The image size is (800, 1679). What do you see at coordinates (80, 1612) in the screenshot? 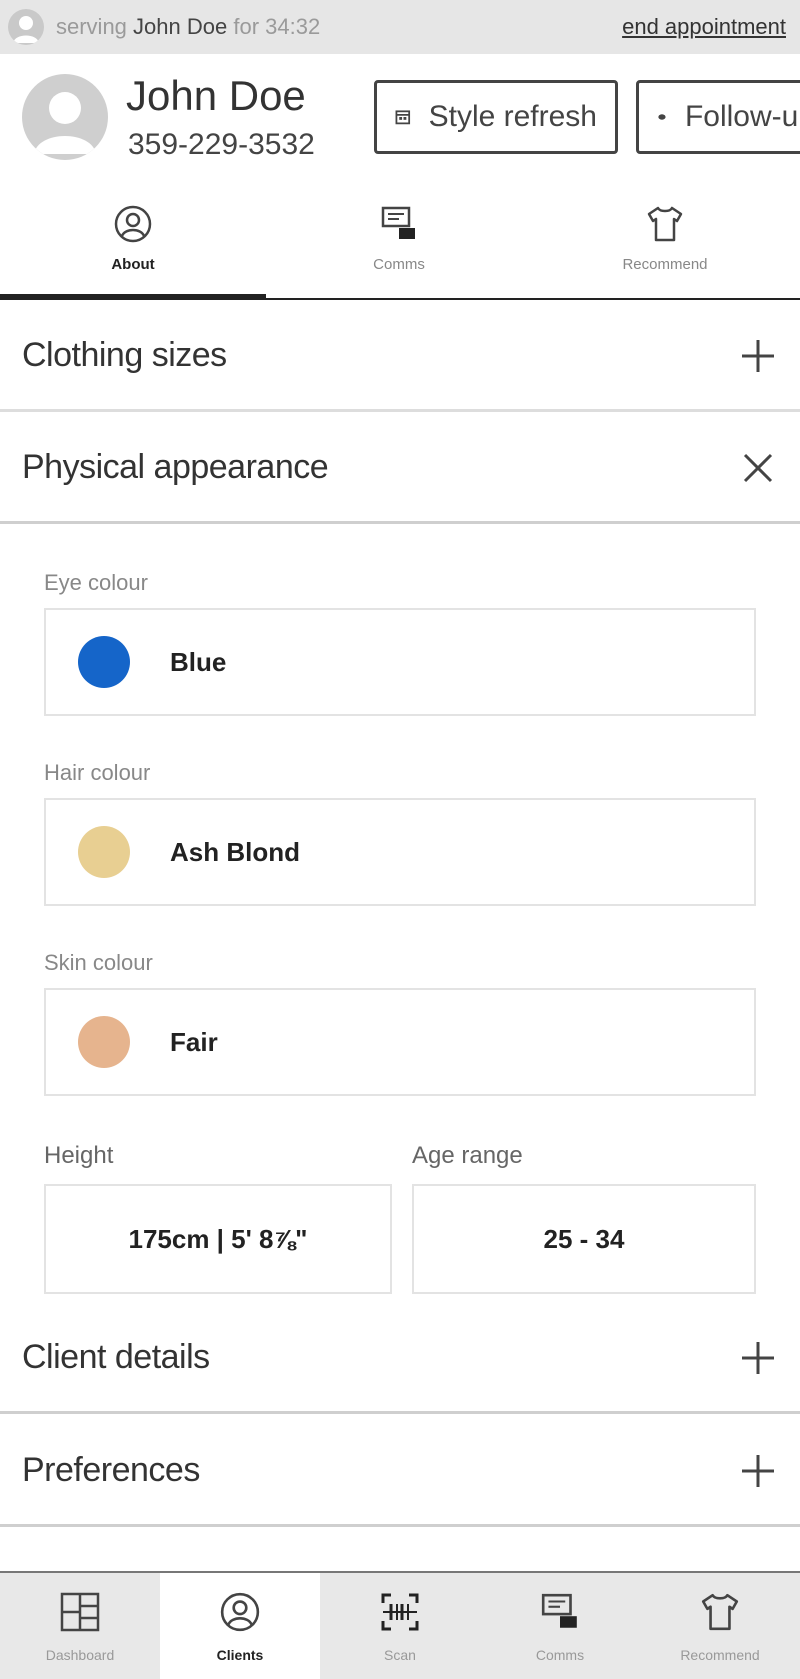
I see `dashboard-icon` at bounding box center [80, 1612].